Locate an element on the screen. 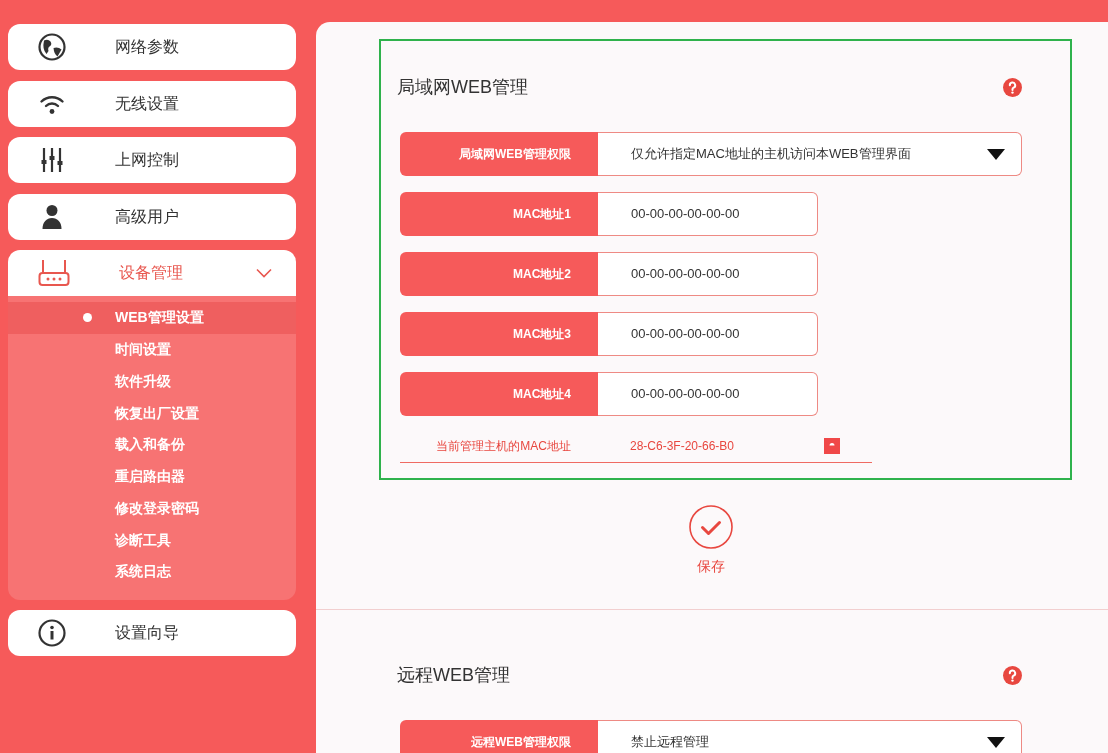 The width and height of the screenshot is (1108, 753). sidebar-item: 网络参数 is located at coordinates (152, 47).